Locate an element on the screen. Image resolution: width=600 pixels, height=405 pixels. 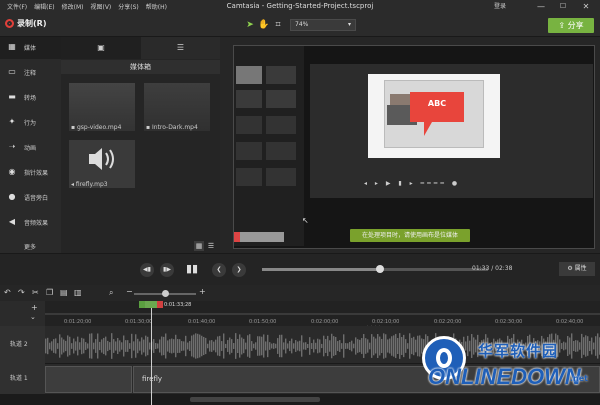
grid-view-icon: ▦ is located at coordinates (199, 246).